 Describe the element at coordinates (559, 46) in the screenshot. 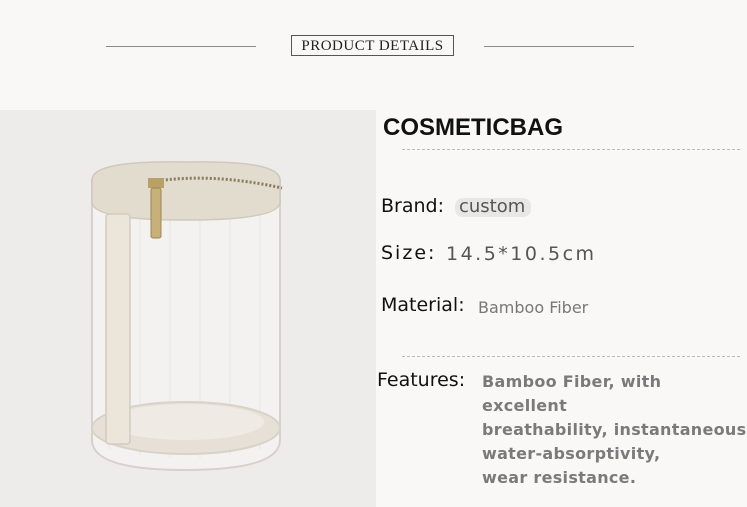

I see `header-line-right` at that location.